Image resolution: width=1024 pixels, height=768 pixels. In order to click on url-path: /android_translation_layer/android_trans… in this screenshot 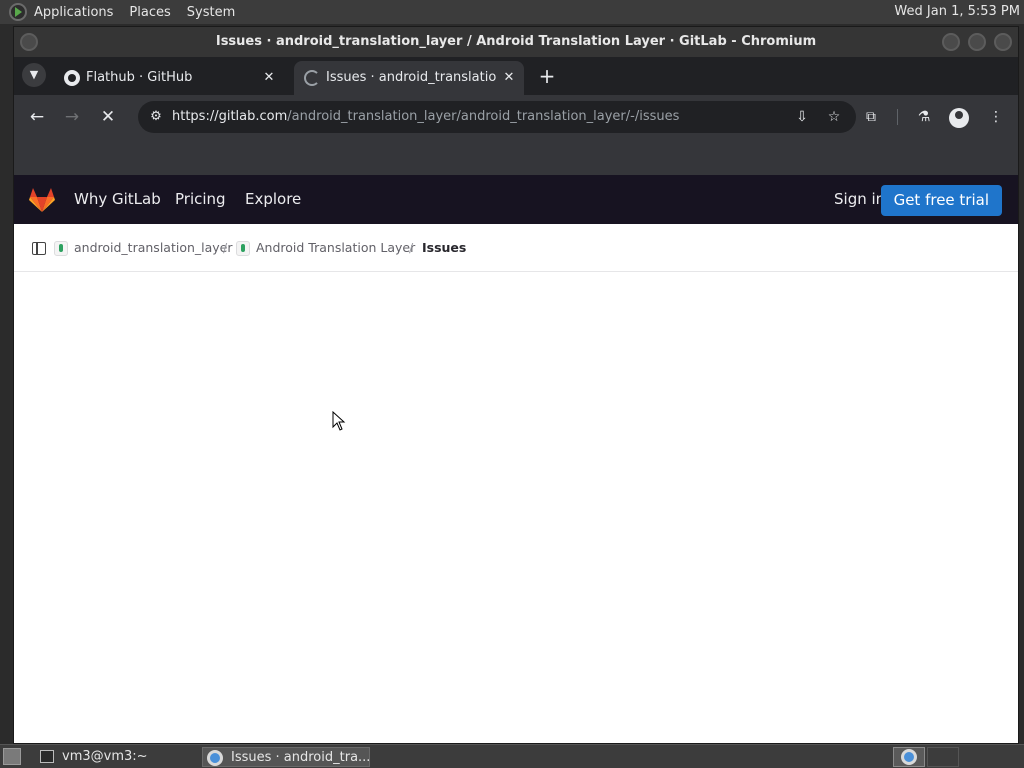, I will do `click(483, 116)`.